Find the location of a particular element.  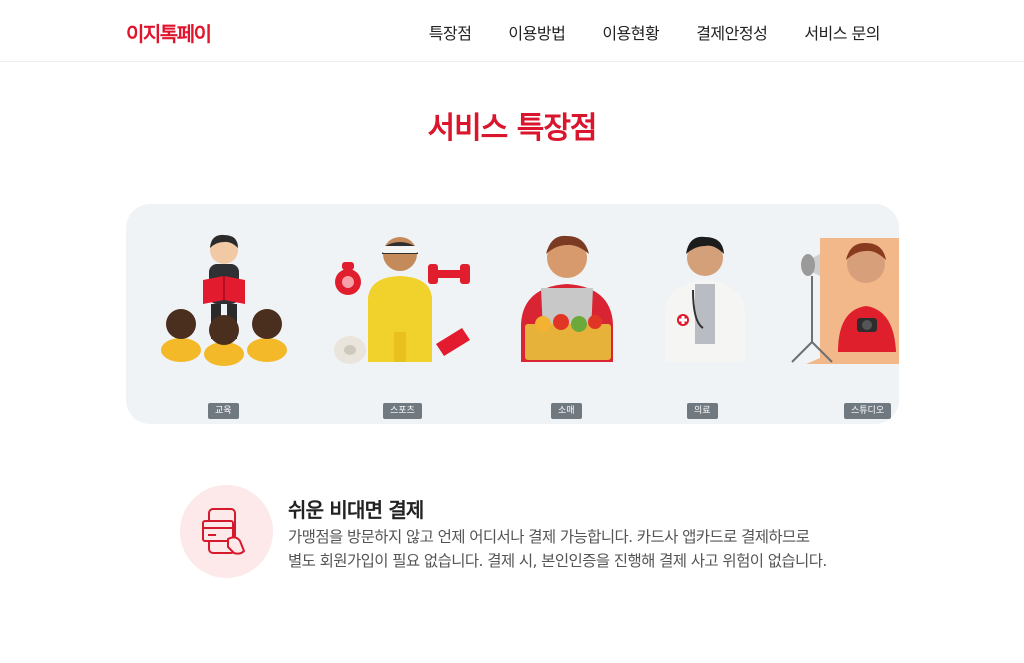

nav-item-features: 특장점 is located at coordinates (450, 32).